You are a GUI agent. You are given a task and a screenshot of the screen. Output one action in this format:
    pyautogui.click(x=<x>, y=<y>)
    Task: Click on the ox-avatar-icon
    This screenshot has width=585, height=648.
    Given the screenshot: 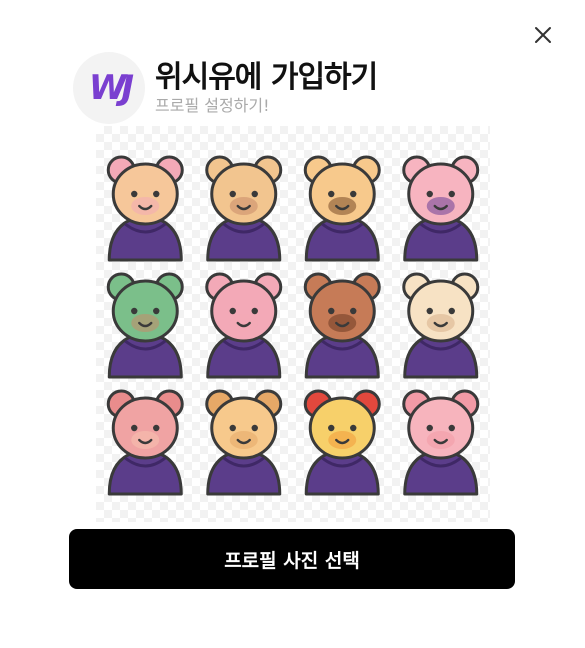 What is the action you would take?
    pyautogui.click(x=244, y=208)
    